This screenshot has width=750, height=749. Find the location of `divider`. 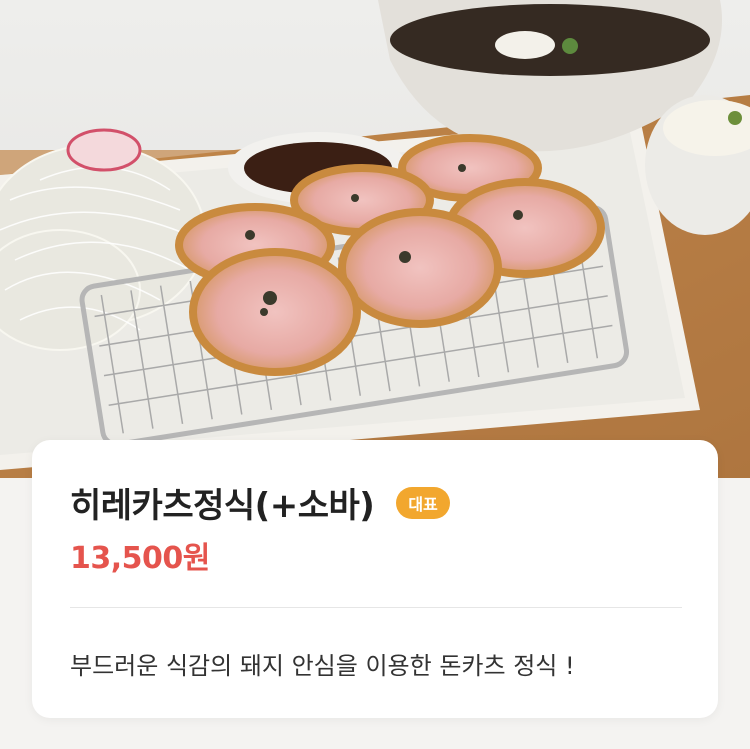

divider is located at coordinates (376, 607).